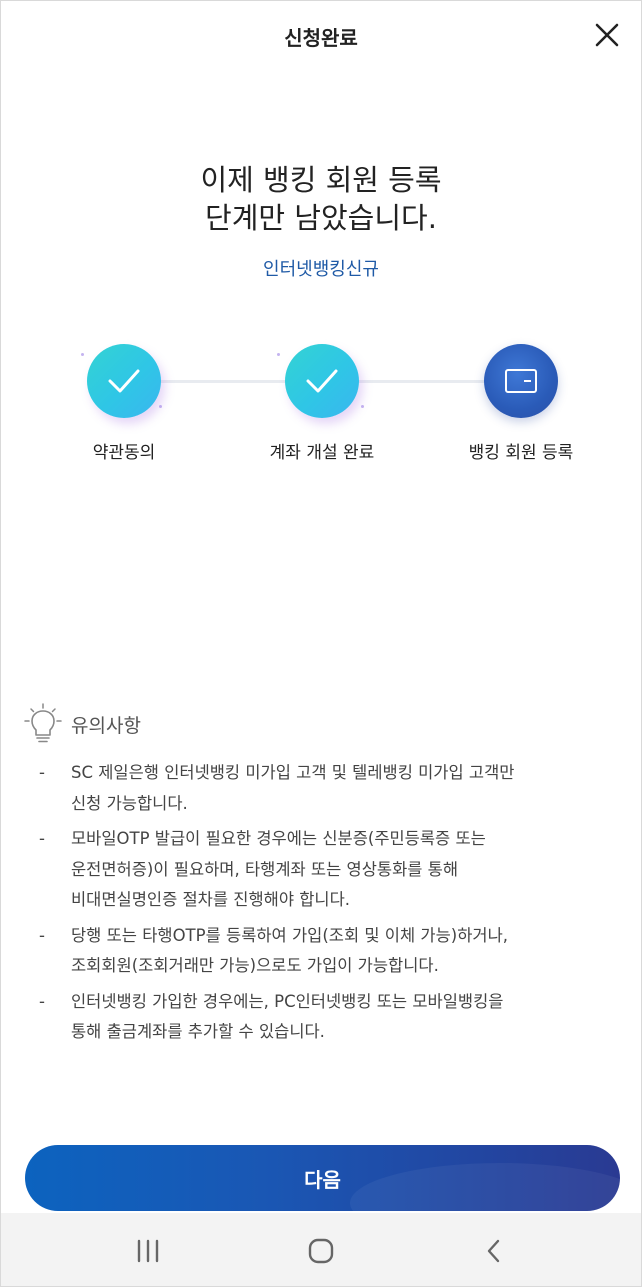 The width and height of the screenshot is (642, 1287). Describe the element at coordinates (287, 1001) in the screenshot. I see `notice-line: 인터넷뱅킹 가입한 경우에는, PC인터넷뱅킹 또는 모바일뱅킹을` at that location.